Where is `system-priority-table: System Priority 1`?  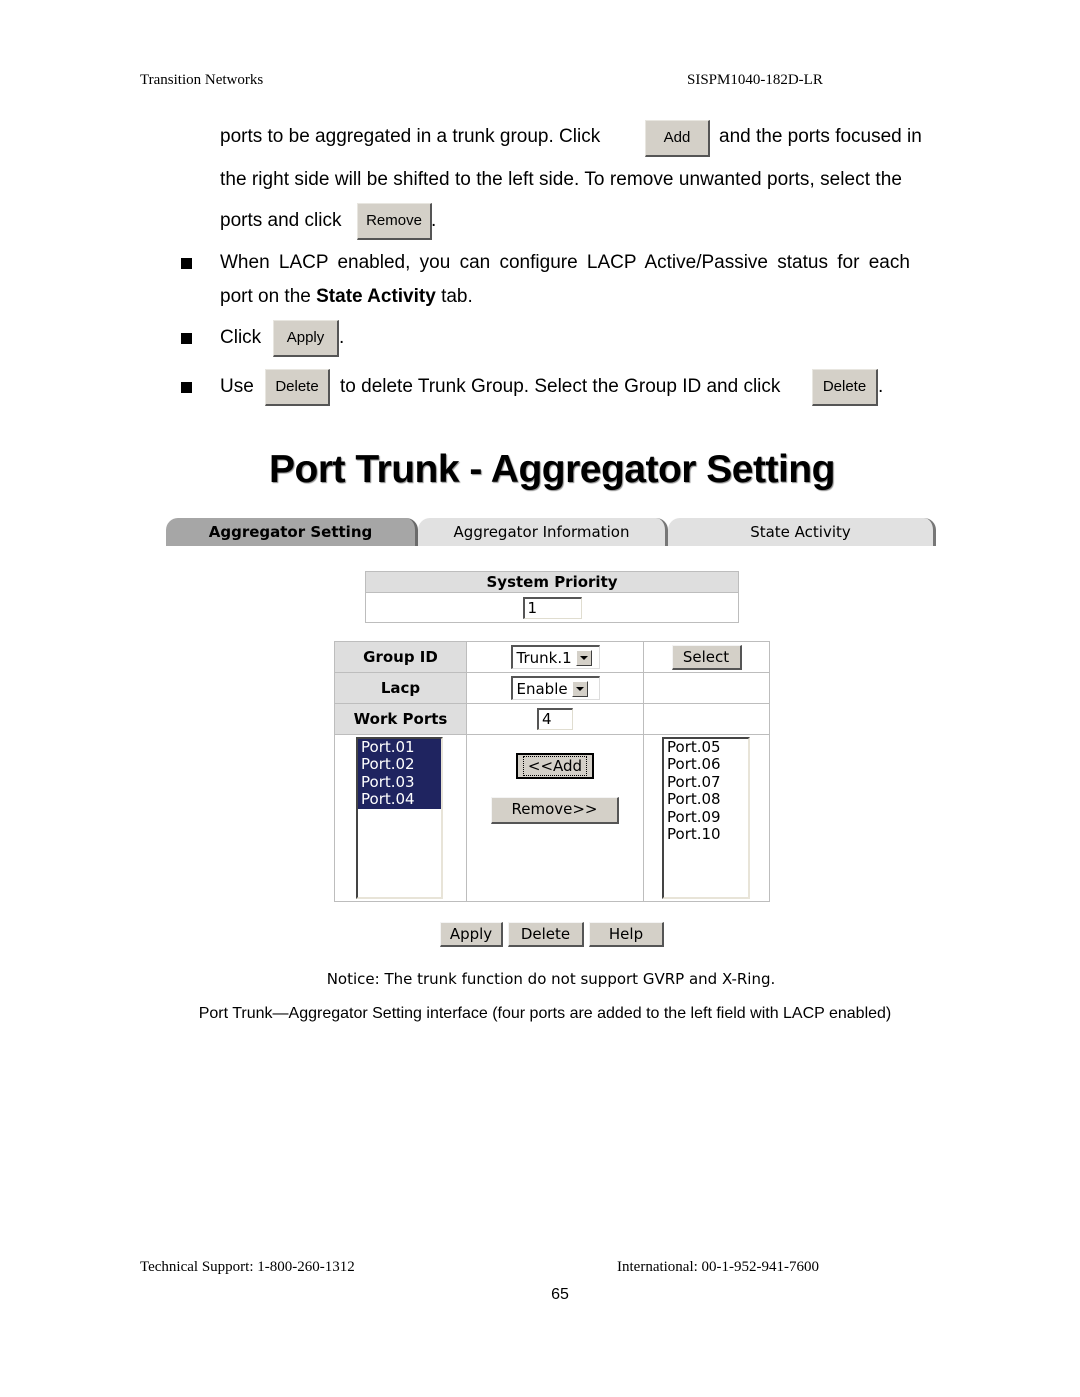
system-priority-table: System Priority 1 is located at coordinates (552, 597).